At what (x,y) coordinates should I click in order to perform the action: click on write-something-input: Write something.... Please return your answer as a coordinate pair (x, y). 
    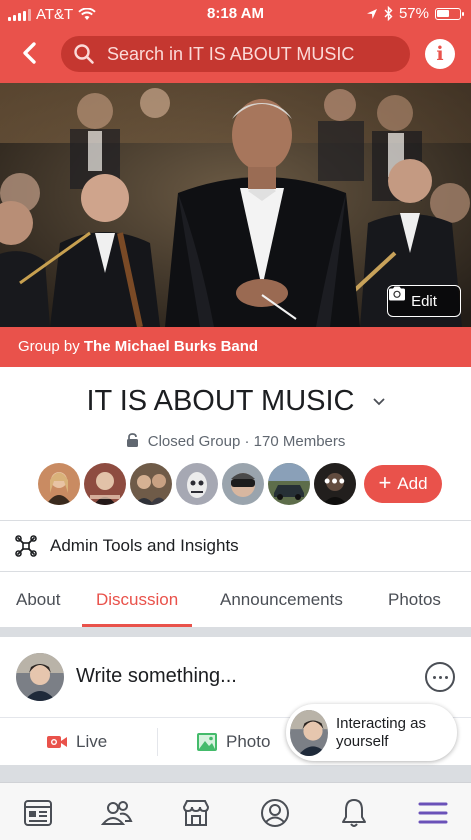
    Looking at the image, I should click on (156, 676).